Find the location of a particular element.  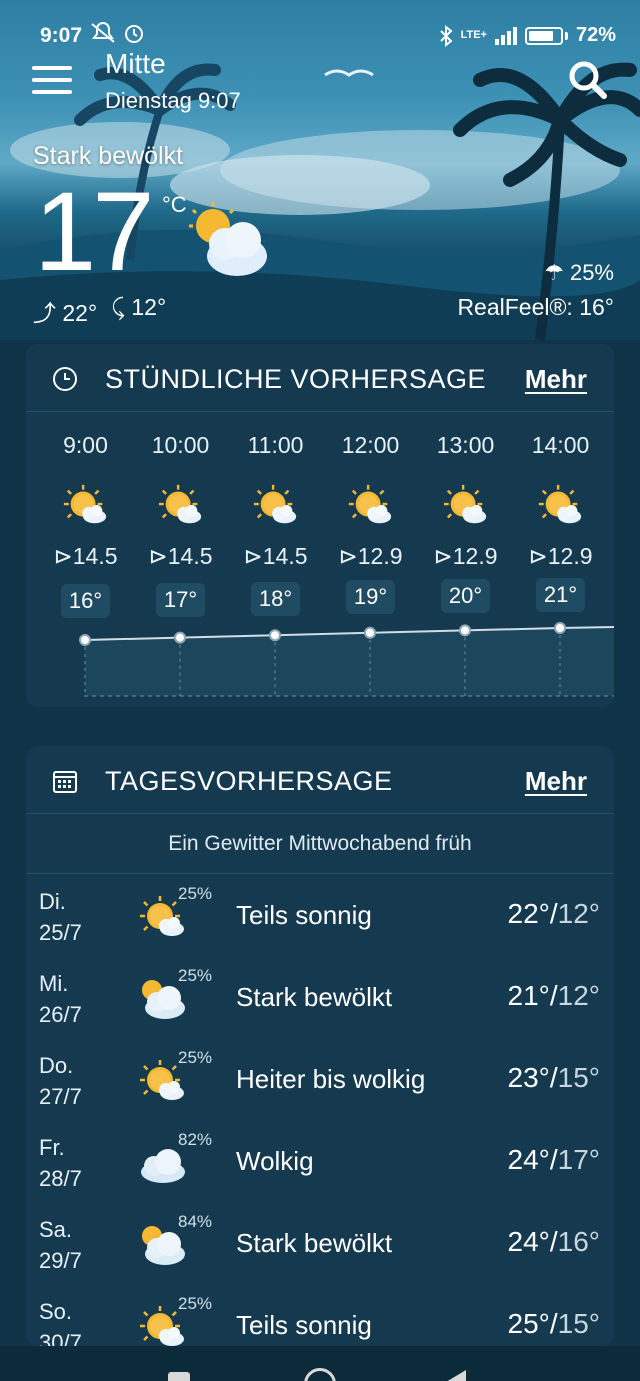

recents-button is located at coordinates (179, 1376).